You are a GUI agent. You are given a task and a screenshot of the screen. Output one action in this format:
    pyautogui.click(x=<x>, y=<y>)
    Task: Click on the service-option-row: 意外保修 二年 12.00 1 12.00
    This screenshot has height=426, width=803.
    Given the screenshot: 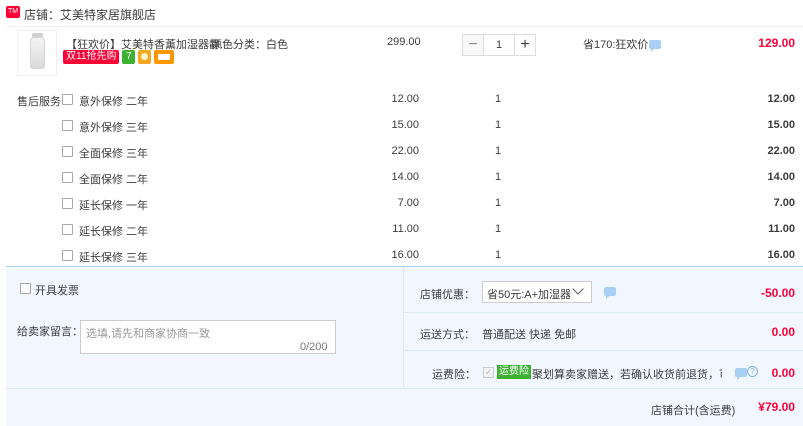 What is the action you would take?
    pyautogui.click(x=401, y=101)
    